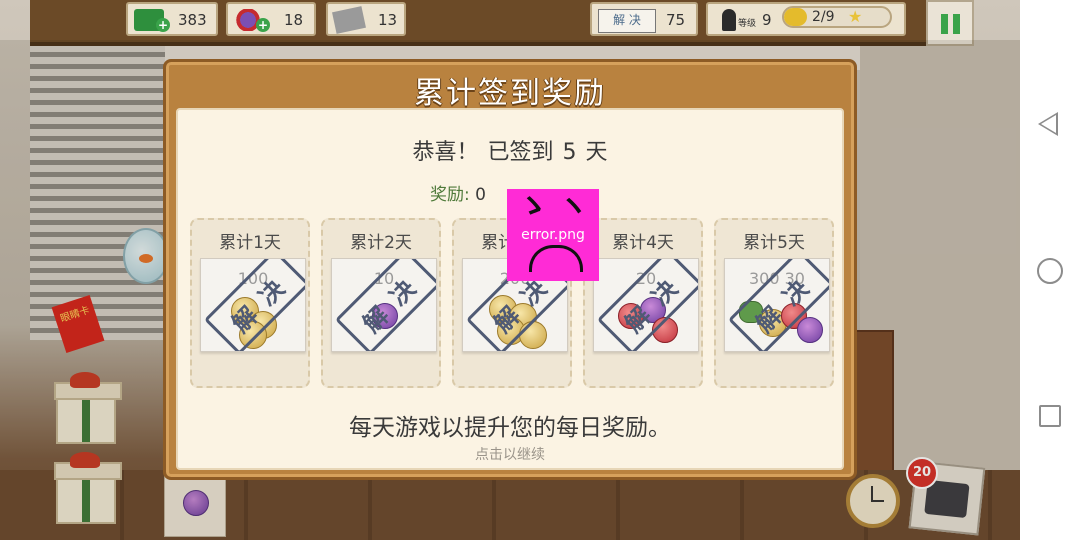 The image size is (1080, 540). I want to click on cash-value: 383, so click(192, 20).